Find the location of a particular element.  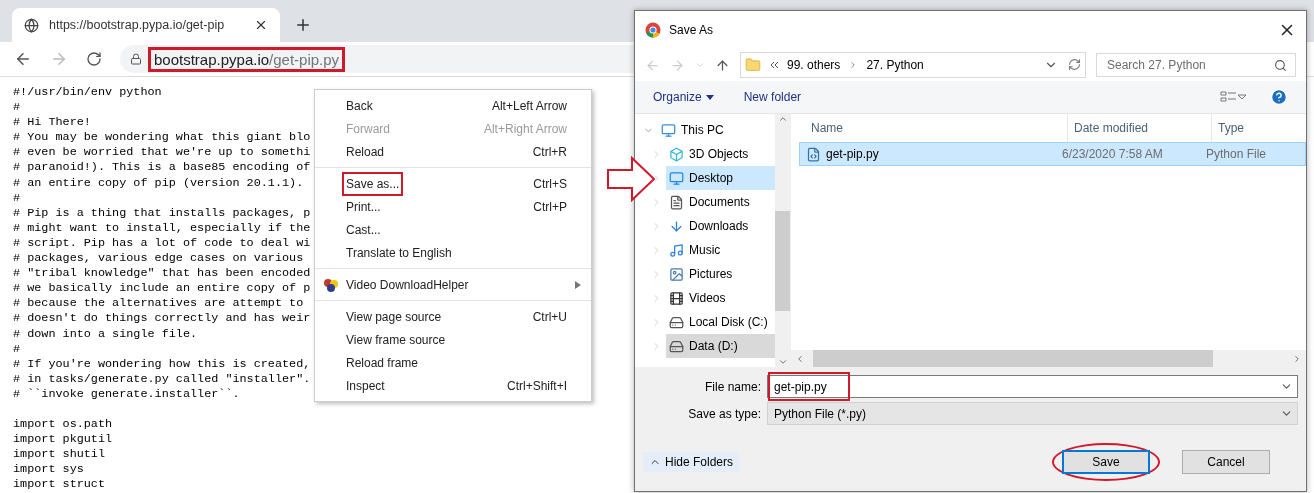

python-file-icon is located at coordinates (813, 154).